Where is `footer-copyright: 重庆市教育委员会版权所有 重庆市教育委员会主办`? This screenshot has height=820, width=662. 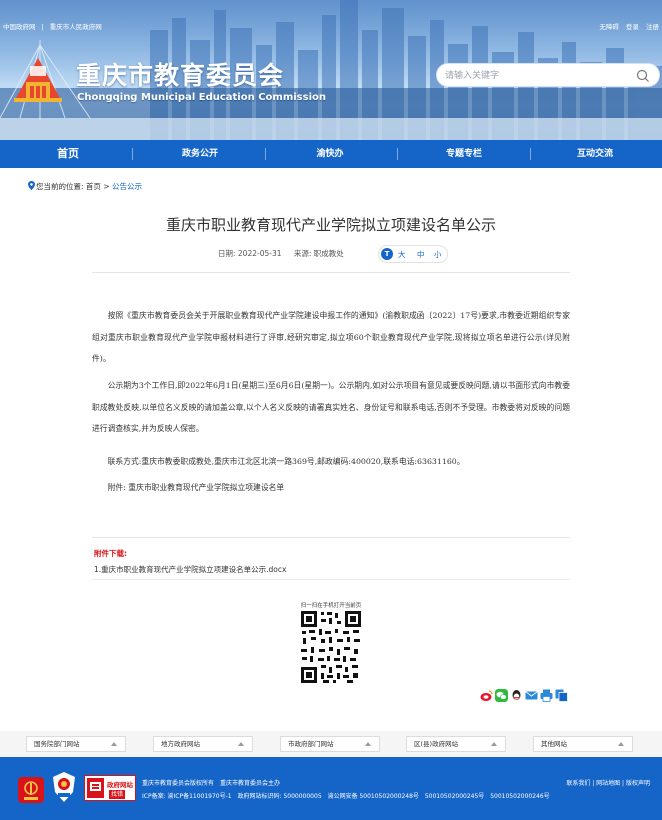 footer-copyright: 重庆市教育委员会版权所有 重庆市教育委员会主办 is located at coordinates (213, 782).